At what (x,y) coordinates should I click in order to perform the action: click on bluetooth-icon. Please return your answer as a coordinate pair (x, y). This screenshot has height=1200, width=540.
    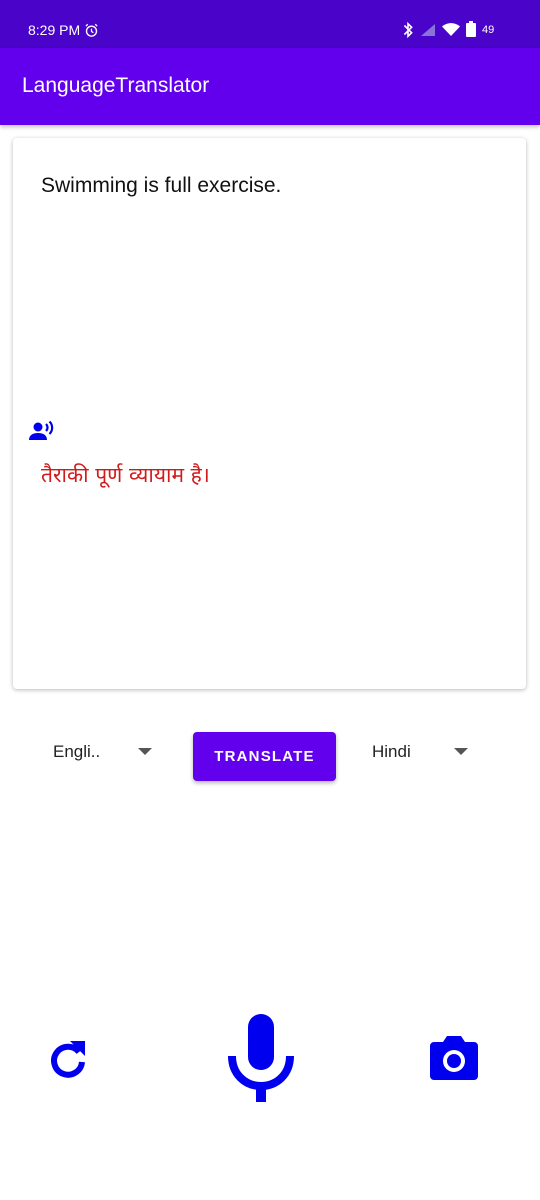
    Looking at the image, I should click on (408, 32).